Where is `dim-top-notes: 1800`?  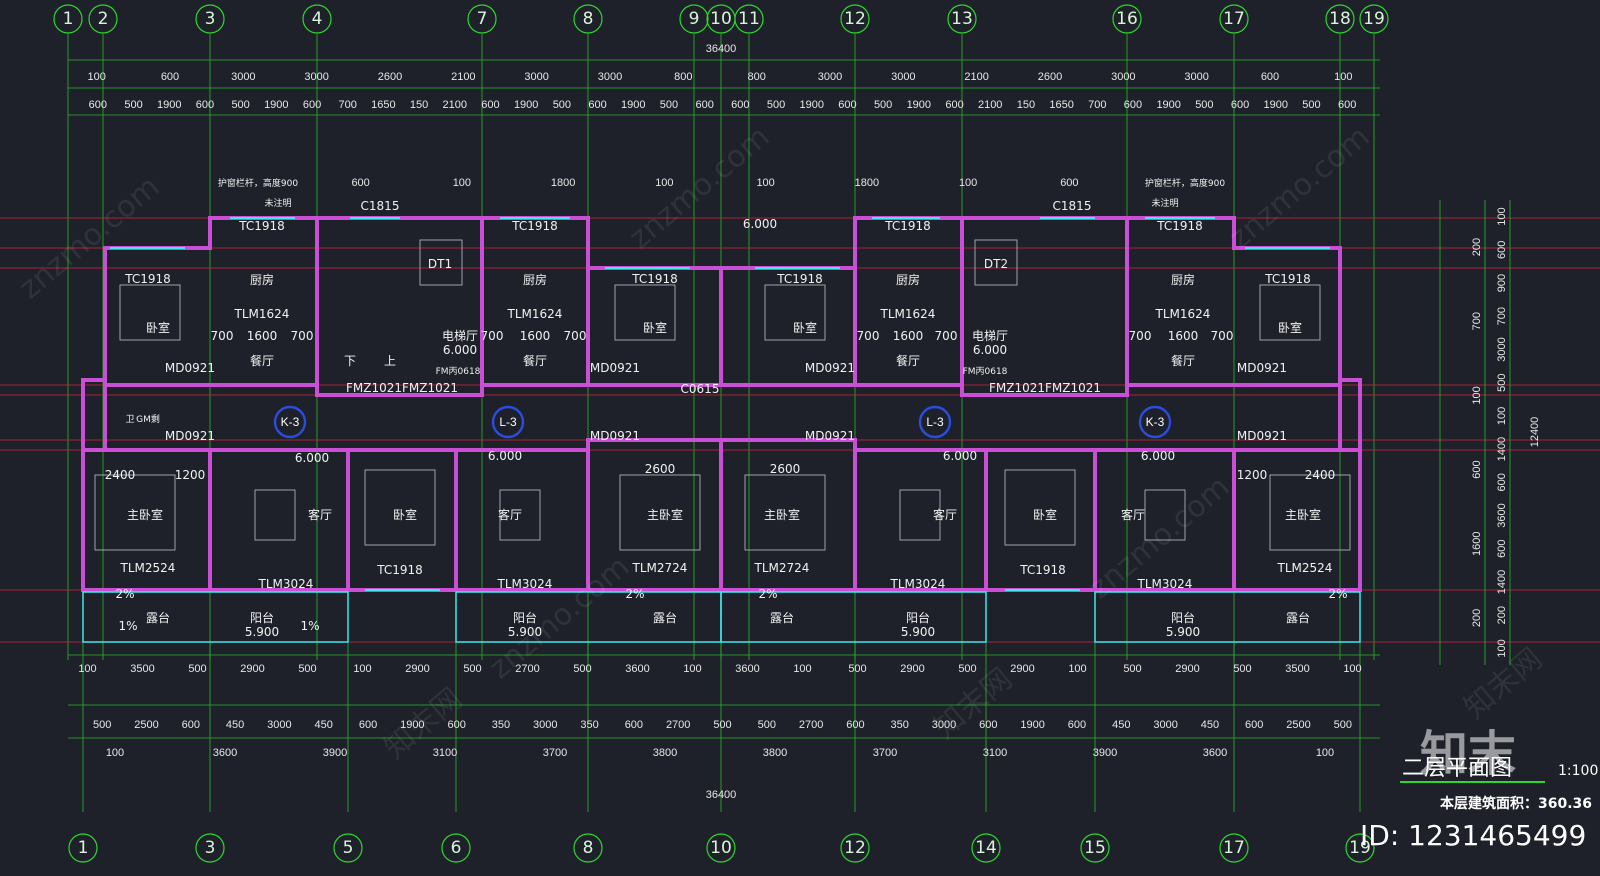
dim-top-notes: 1800 is located at coordinates (563, 183).